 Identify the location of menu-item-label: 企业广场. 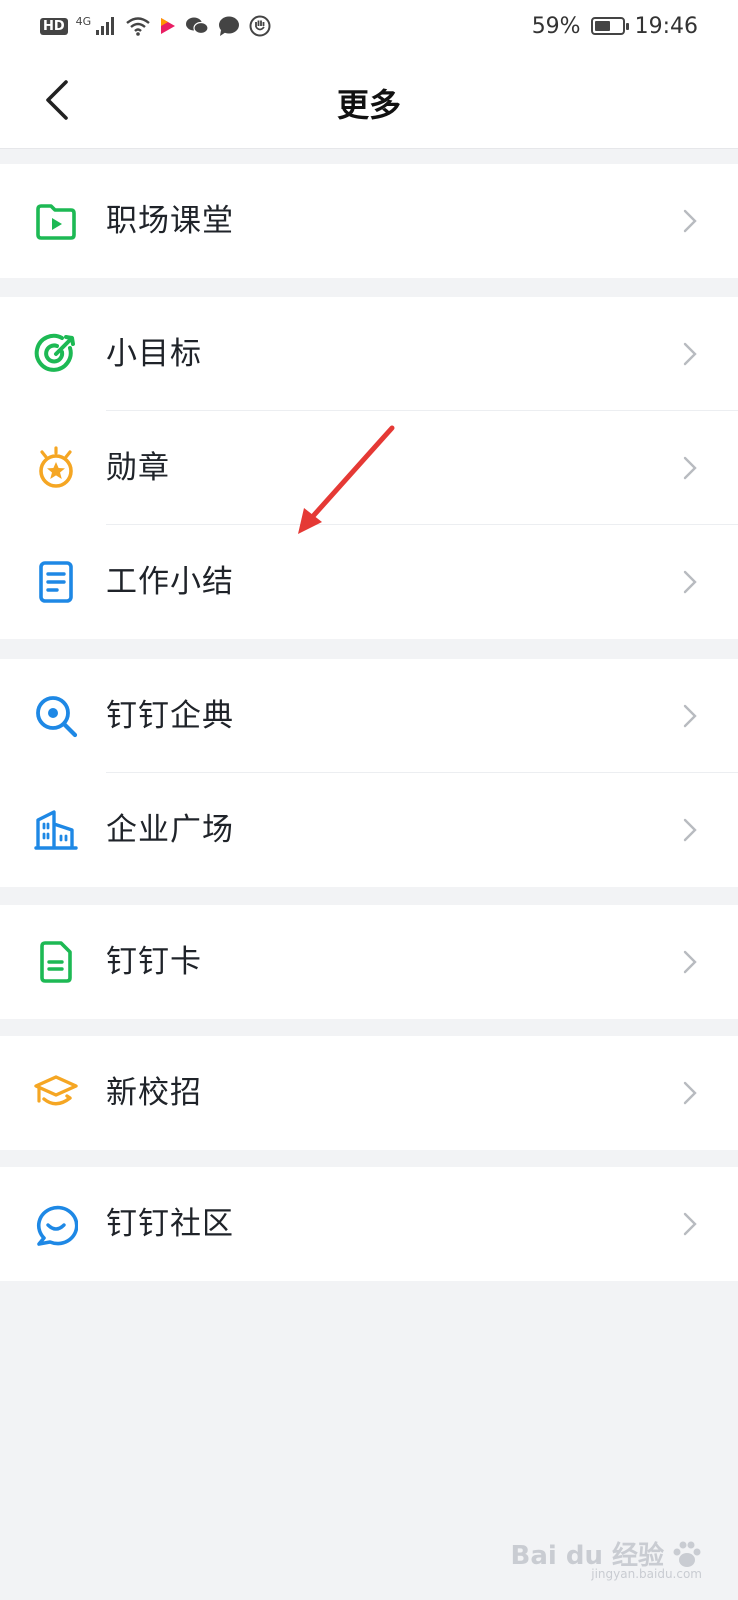
(170, 830).